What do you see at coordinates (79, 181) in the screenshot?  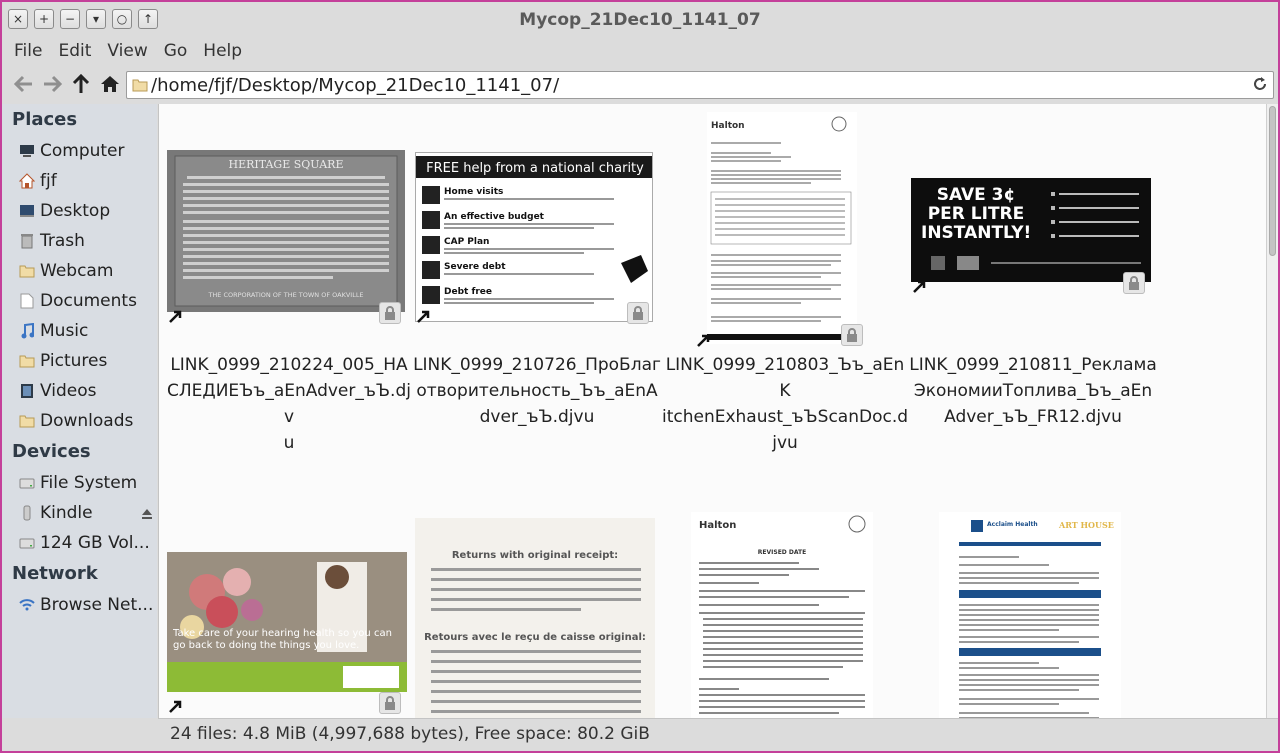 I see `sidebar-item-fjf: fjf` at bounding box center [79, 181].